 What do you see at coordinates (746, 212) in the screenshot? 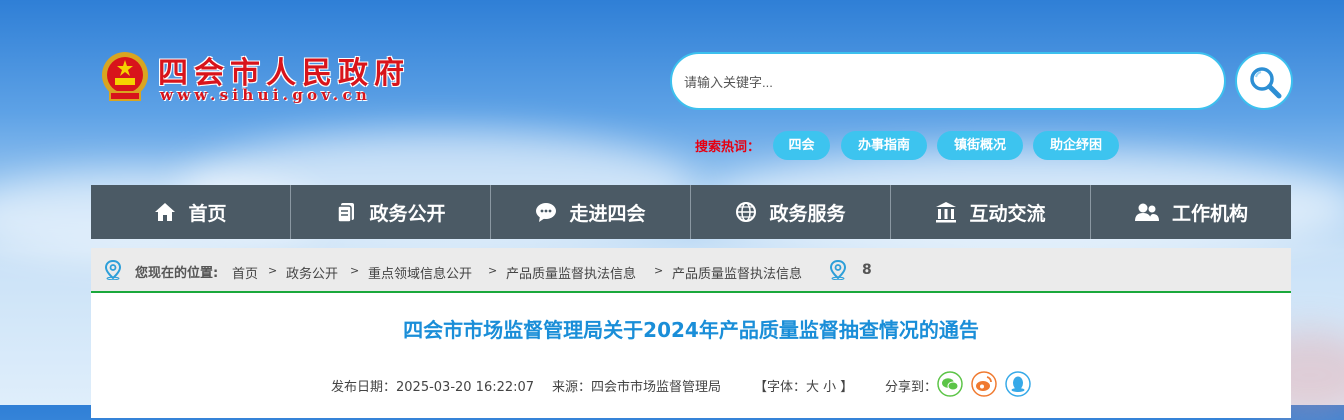
I see `globe-icon` at bounding box center [746, 212].